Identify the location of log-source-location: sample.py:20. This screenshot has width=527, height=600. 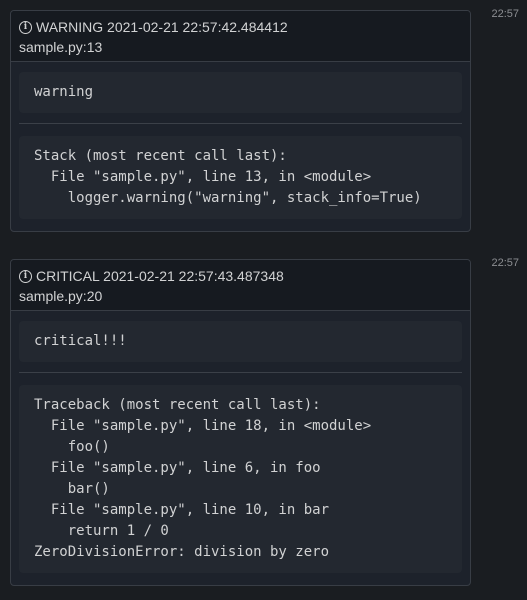
(61, 296).